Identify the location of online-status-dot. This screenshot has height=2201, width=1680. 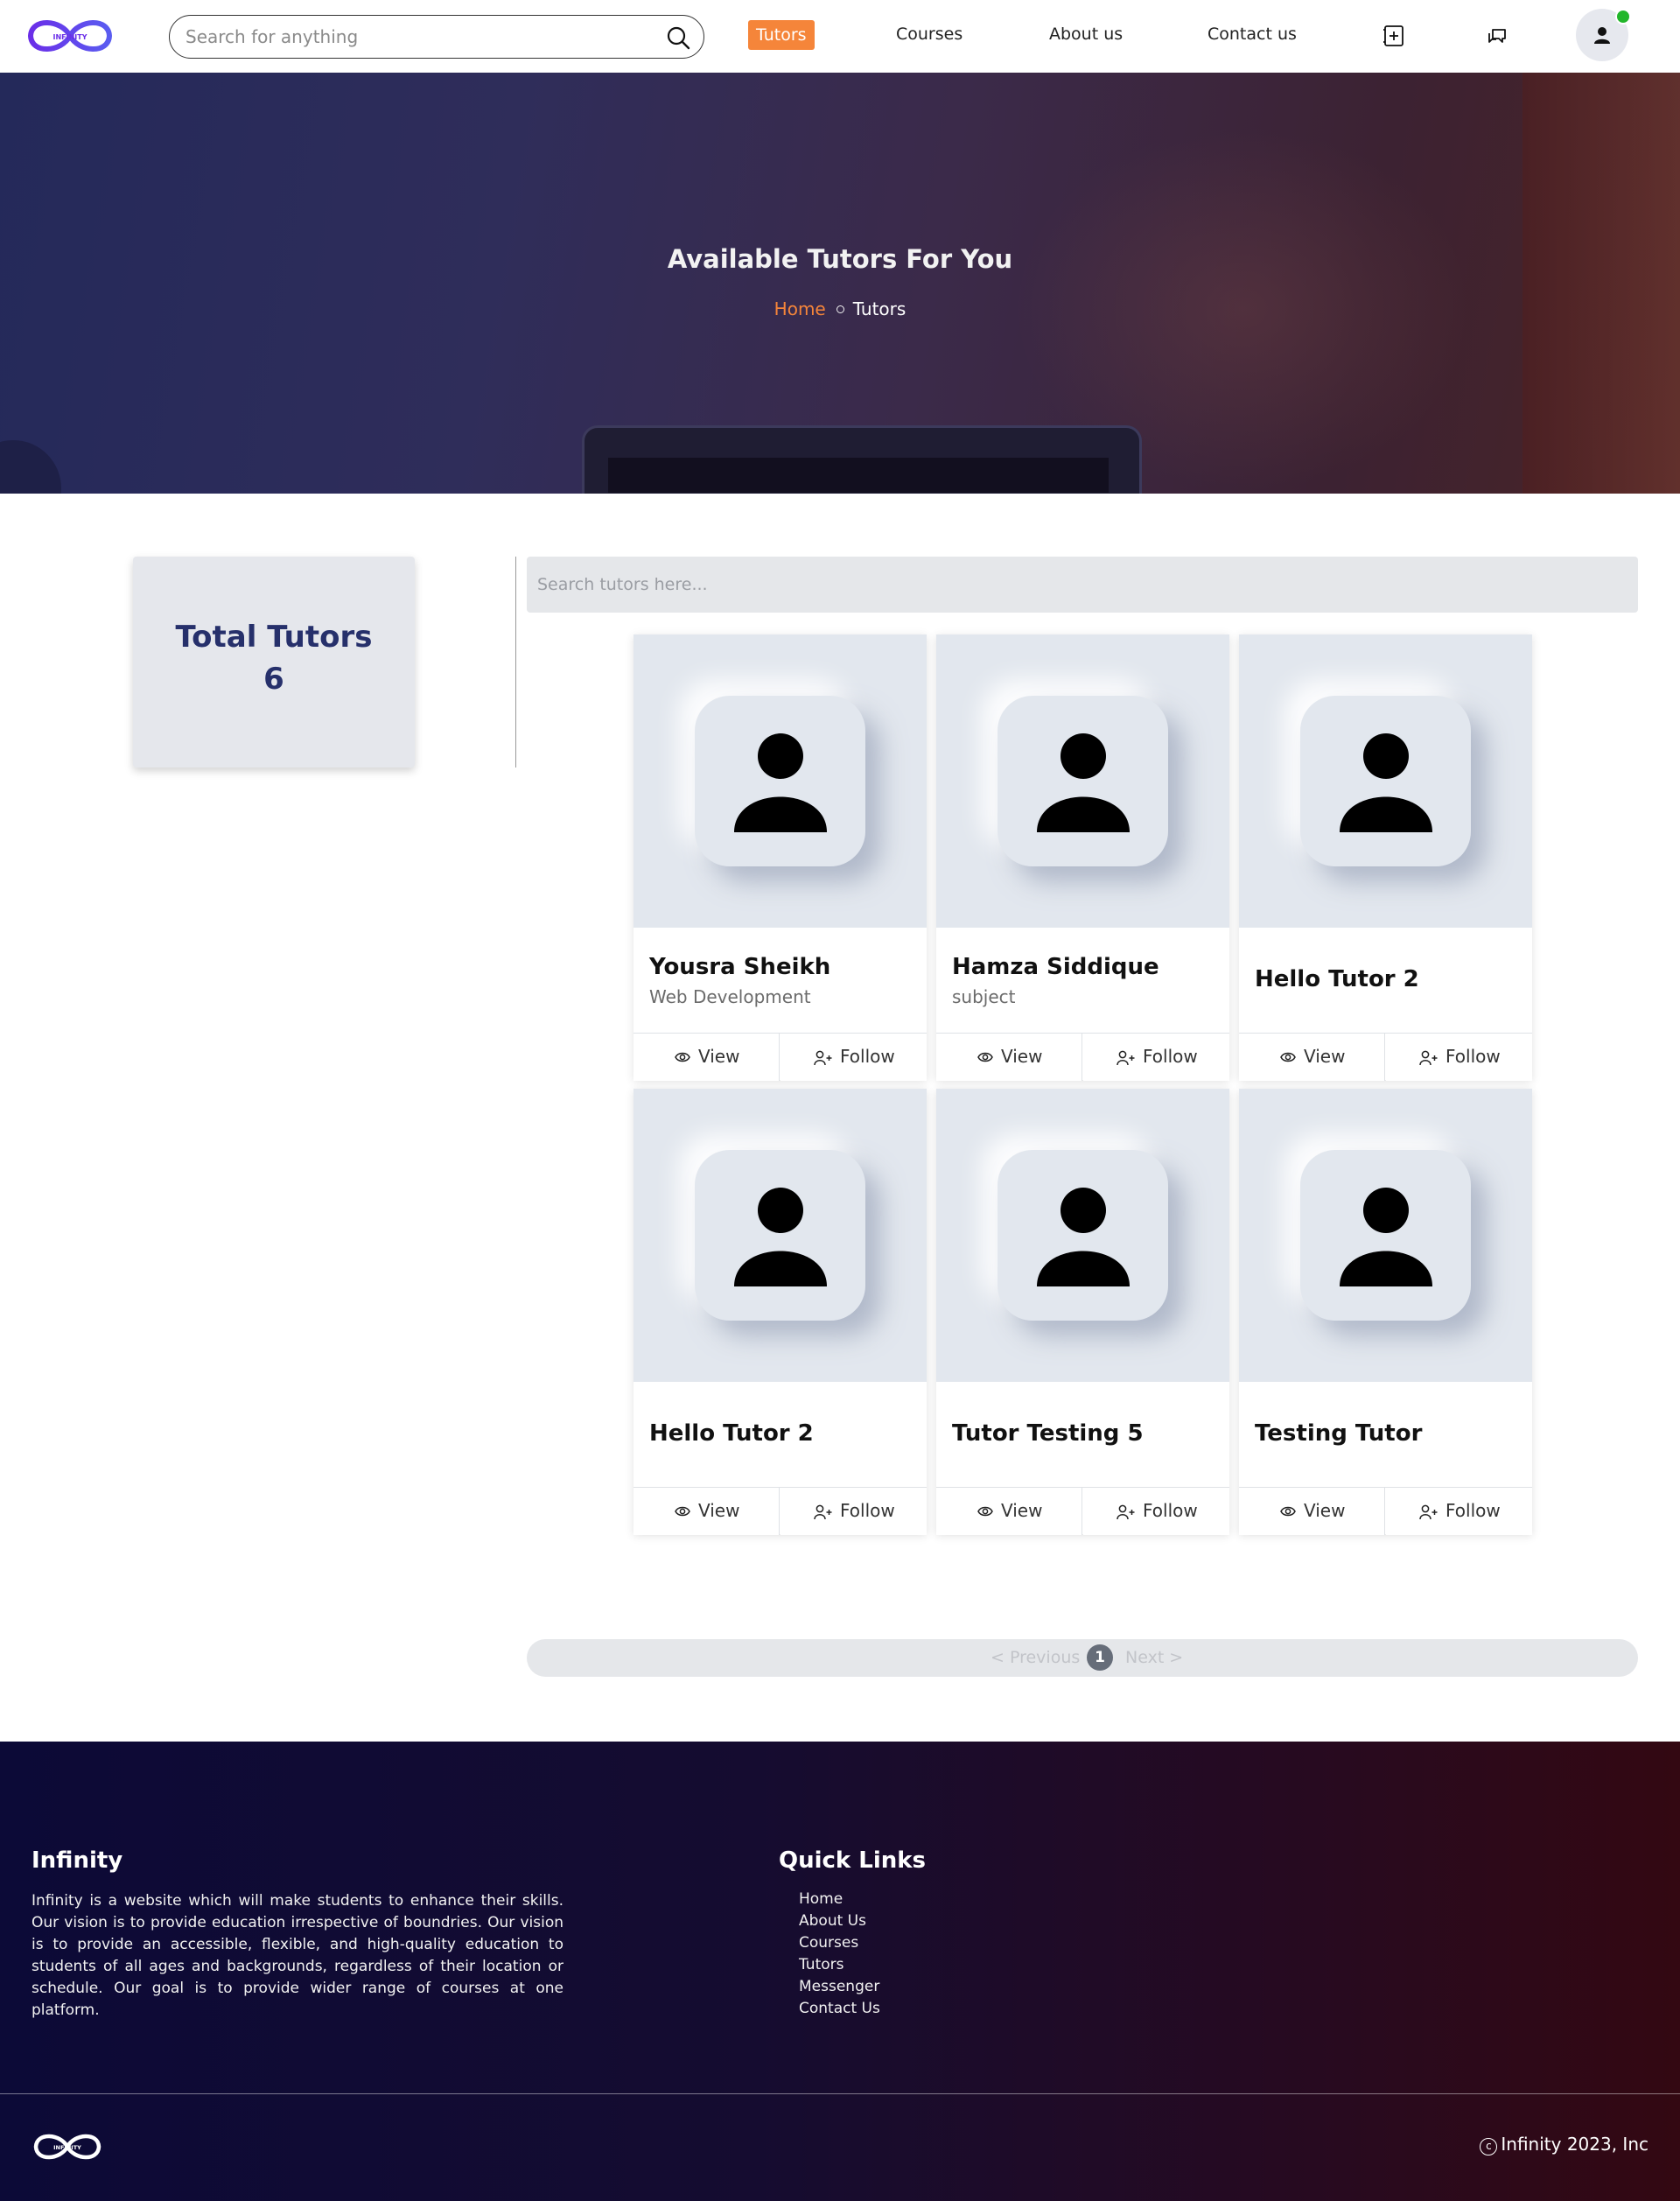
(1623, 17).